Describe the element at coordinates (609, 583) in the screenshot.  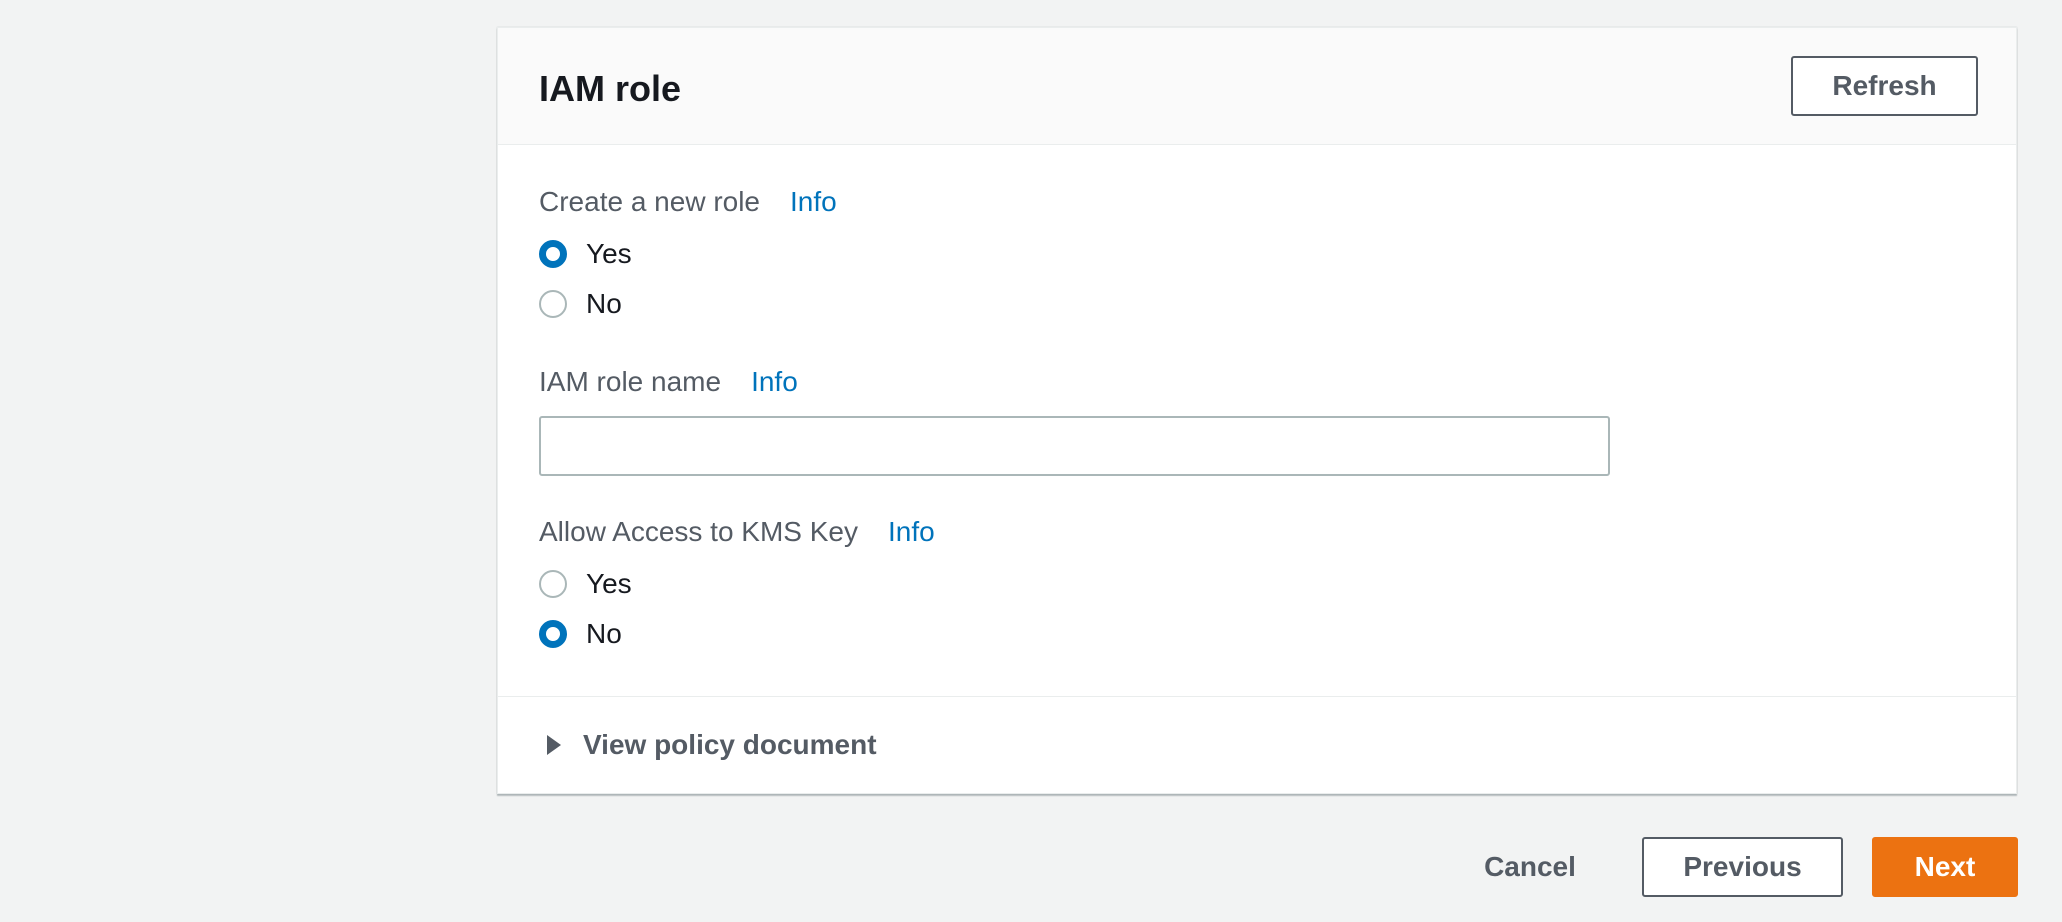
I see `kms-access-yes-label: Yes` at that location.